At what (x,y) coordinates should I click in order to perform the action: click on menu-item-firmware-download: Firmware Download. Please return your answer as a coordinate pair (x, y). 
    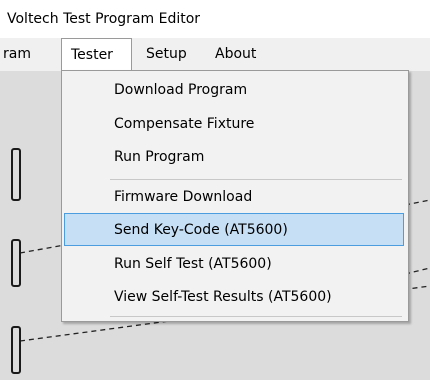
    Looking at the image, I should click on (235, 197).